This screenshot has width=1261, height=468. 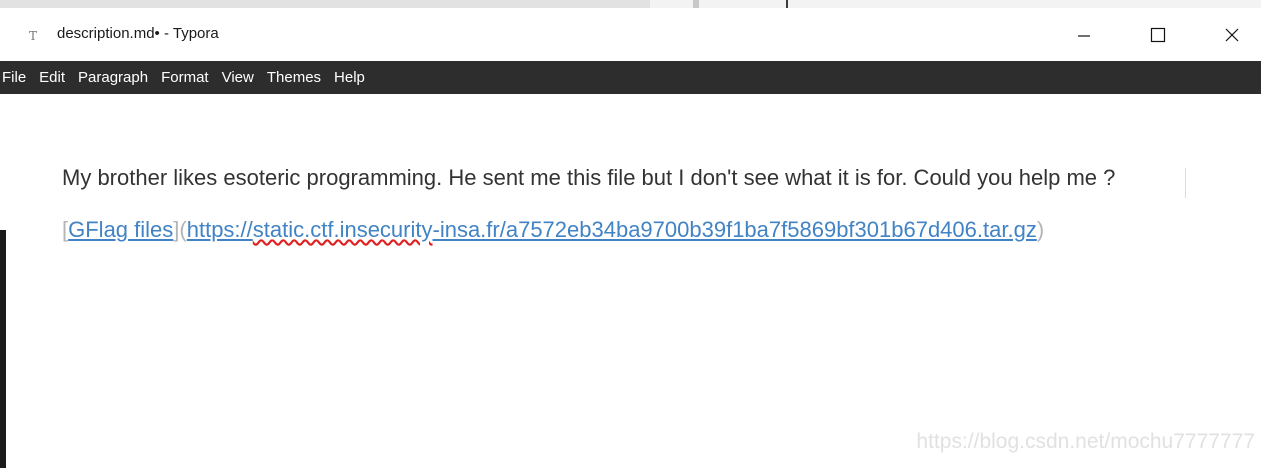 I want to click on close-icon, so click(x=1232, y=34).